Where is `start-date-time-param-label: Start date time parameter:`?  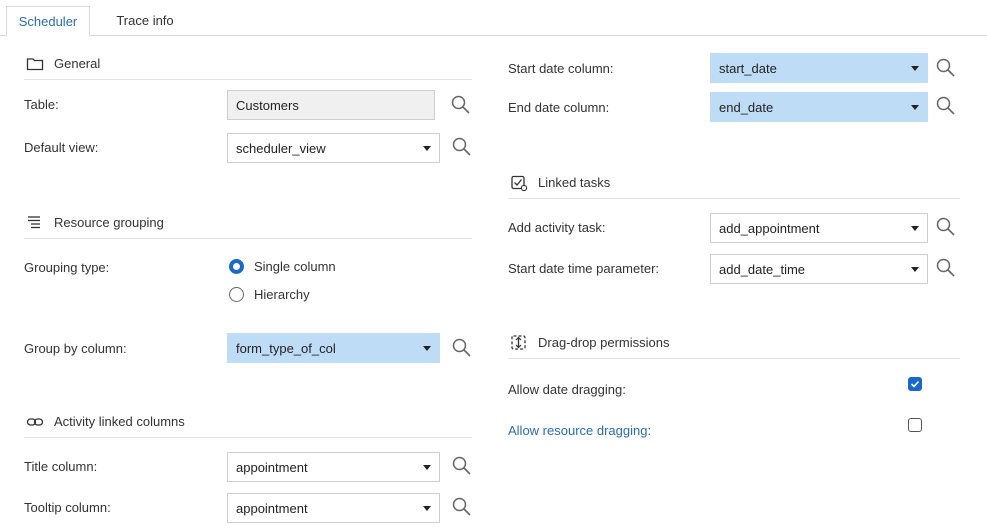 start-date-time-param-label: Start date time parameter: is located at coordinates (584, 268).